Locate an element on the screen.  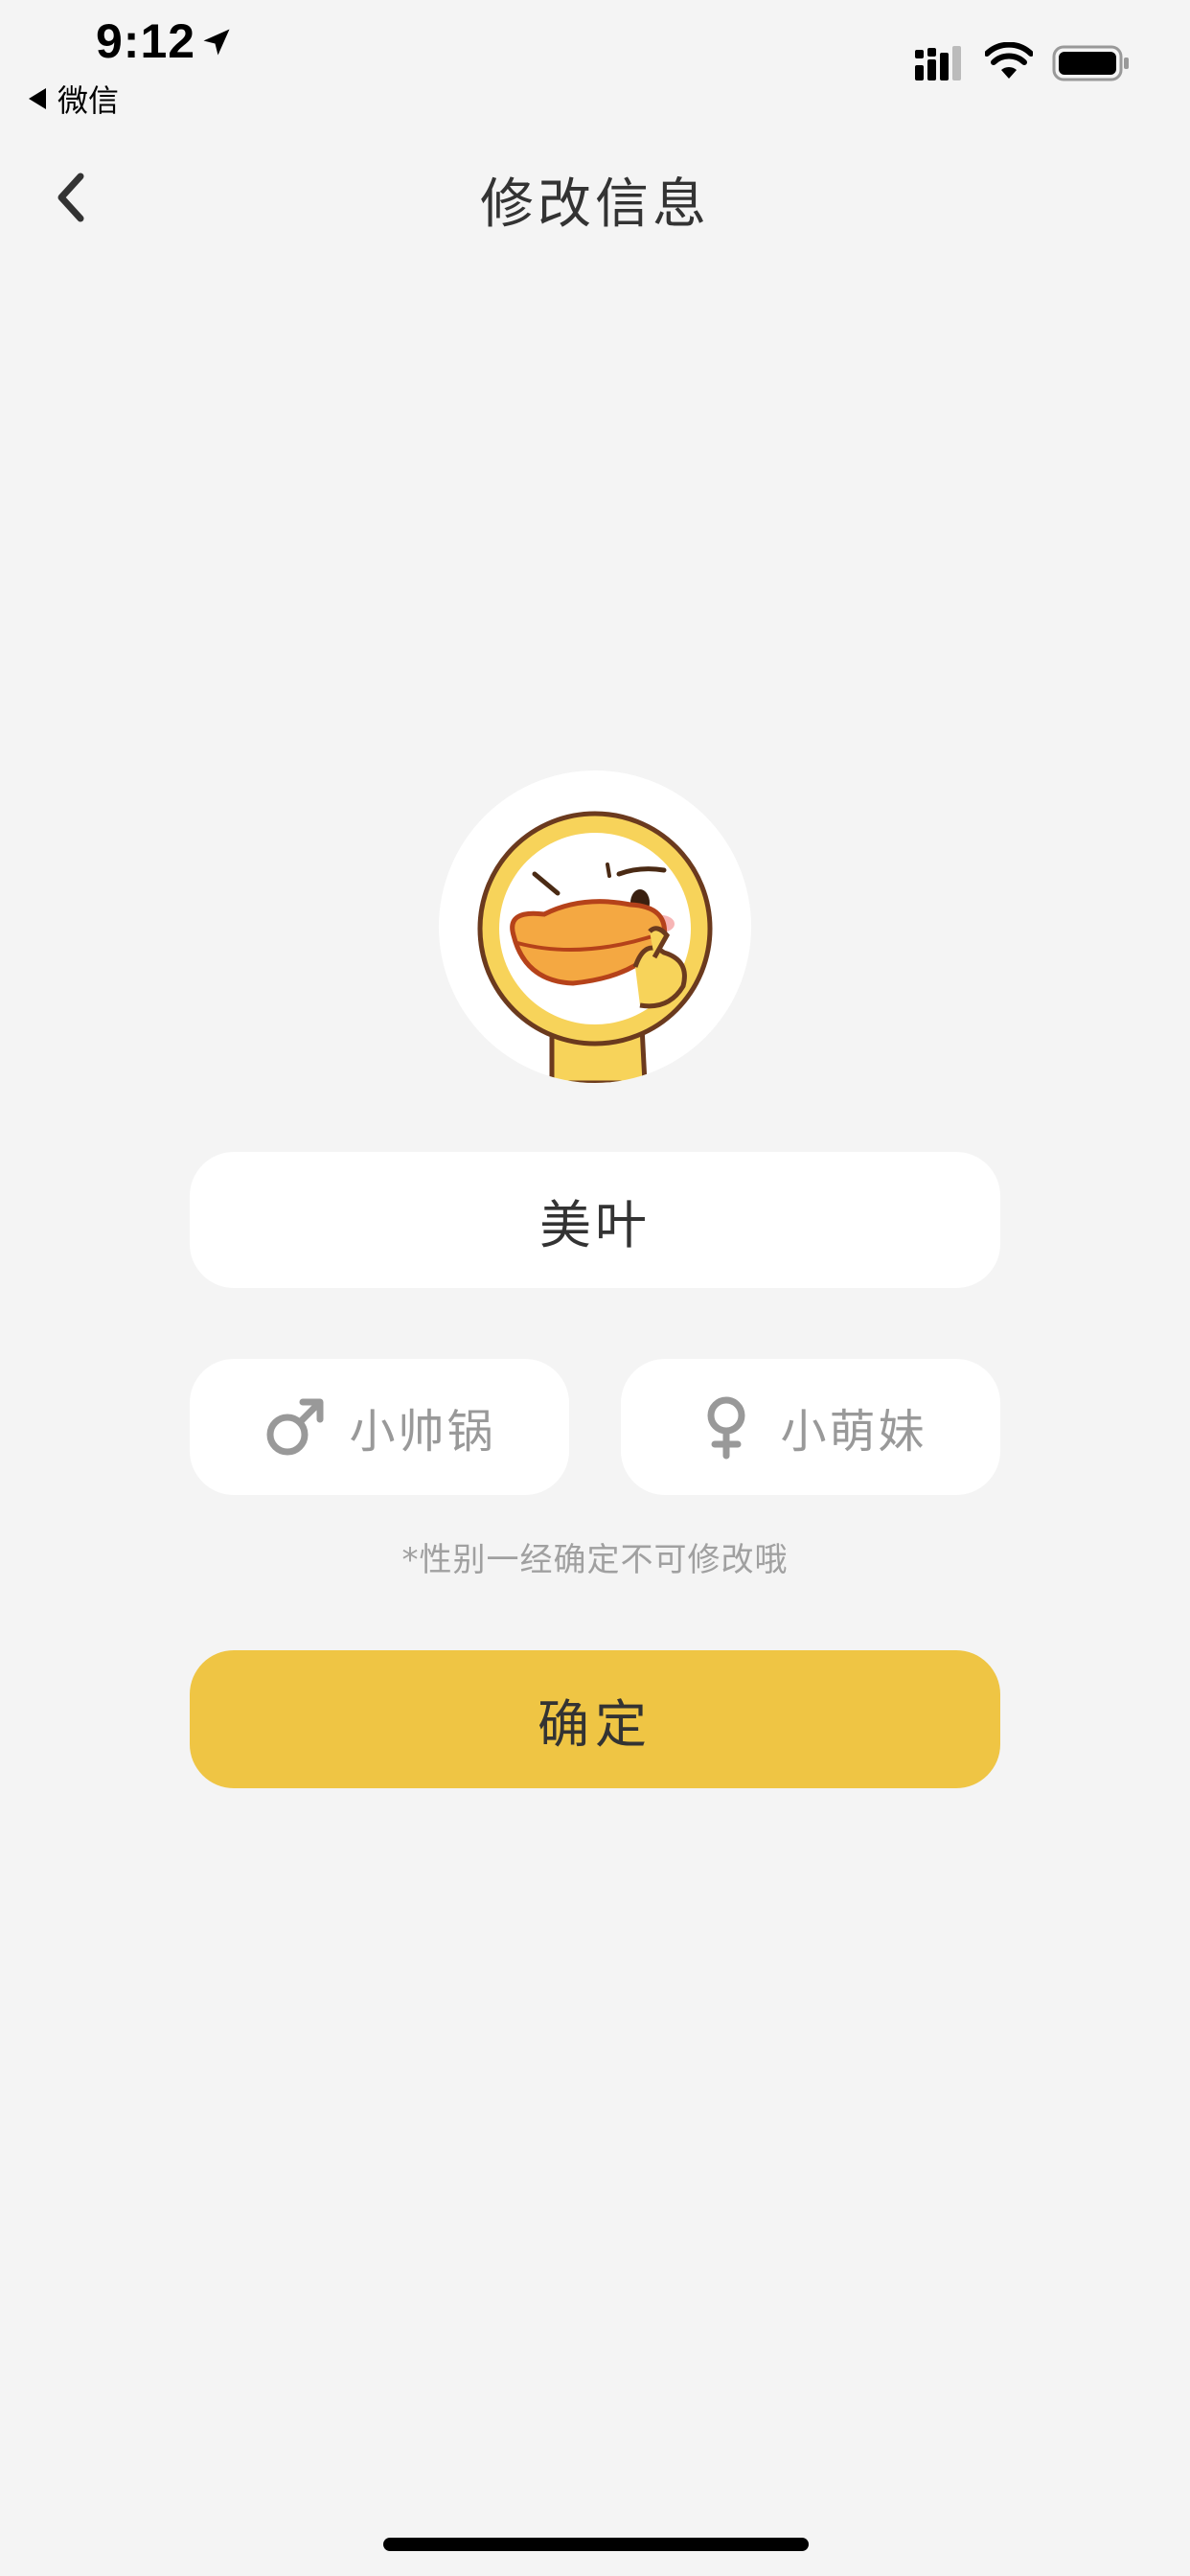
battery-icon is located at coordinates (1091, 63).